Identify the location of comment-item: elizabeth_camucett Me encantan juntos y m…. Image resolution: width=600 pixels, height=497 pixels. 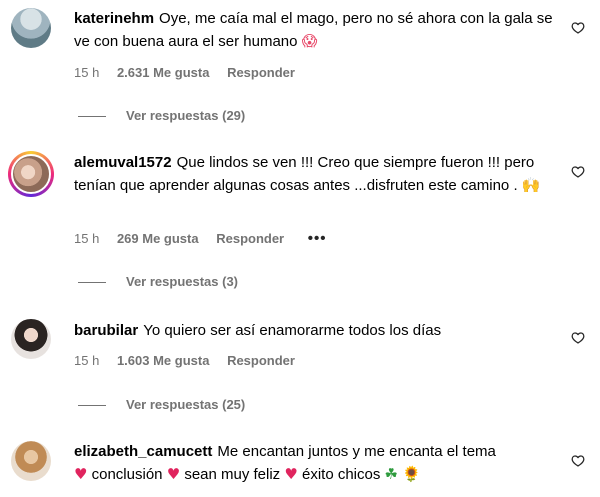
(300, 463).